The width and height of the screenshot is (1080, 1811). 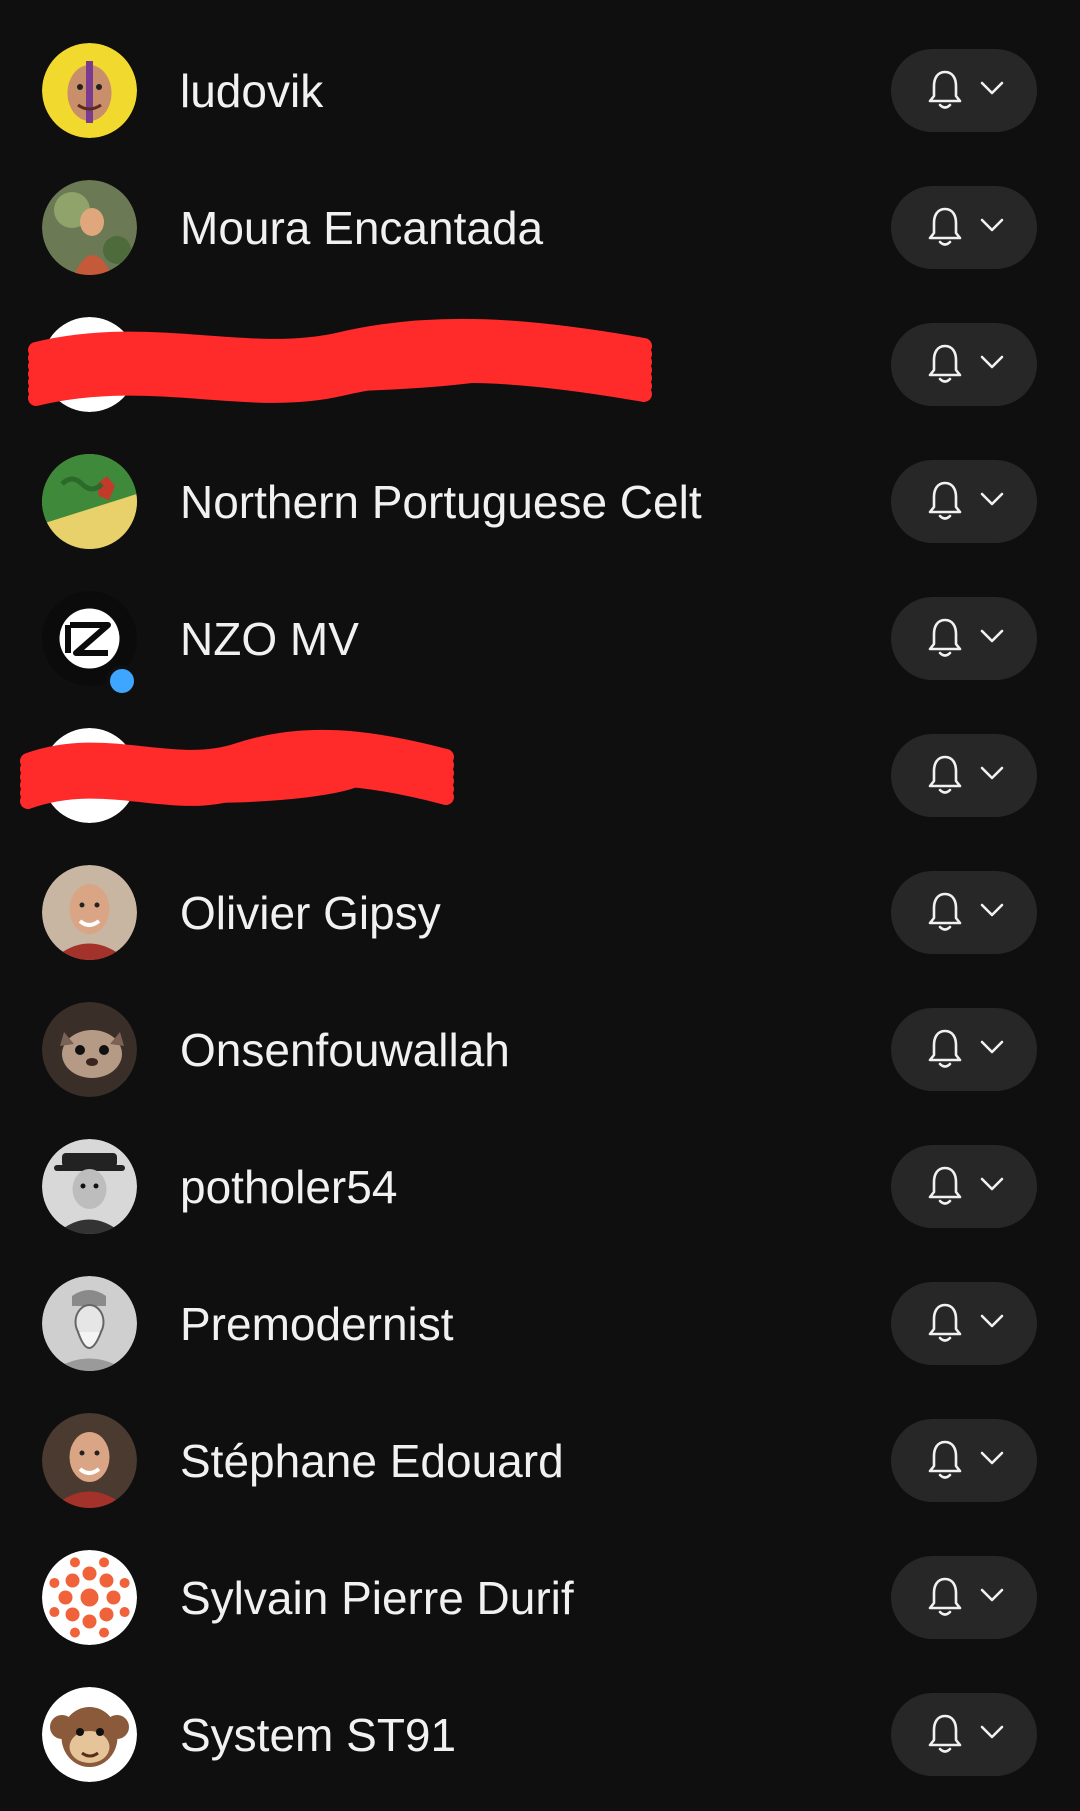 I want to click on bw-portrait-avatar, so click(x=89, y=1186).